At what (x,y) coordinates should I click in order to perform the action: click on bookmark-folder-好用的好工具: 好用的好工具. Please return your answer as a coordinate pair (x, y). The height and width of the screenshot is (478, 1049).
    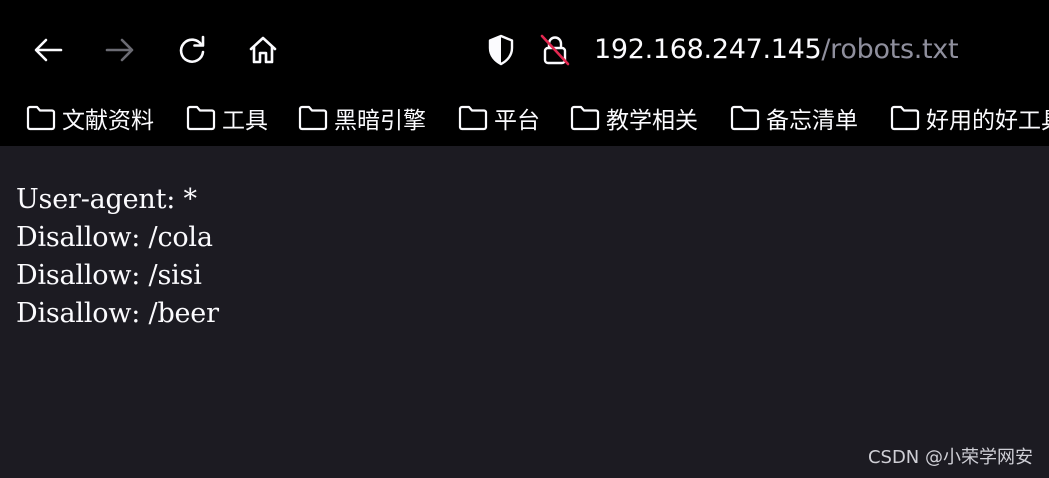
    Looking at the image, I should click on (969, 118).